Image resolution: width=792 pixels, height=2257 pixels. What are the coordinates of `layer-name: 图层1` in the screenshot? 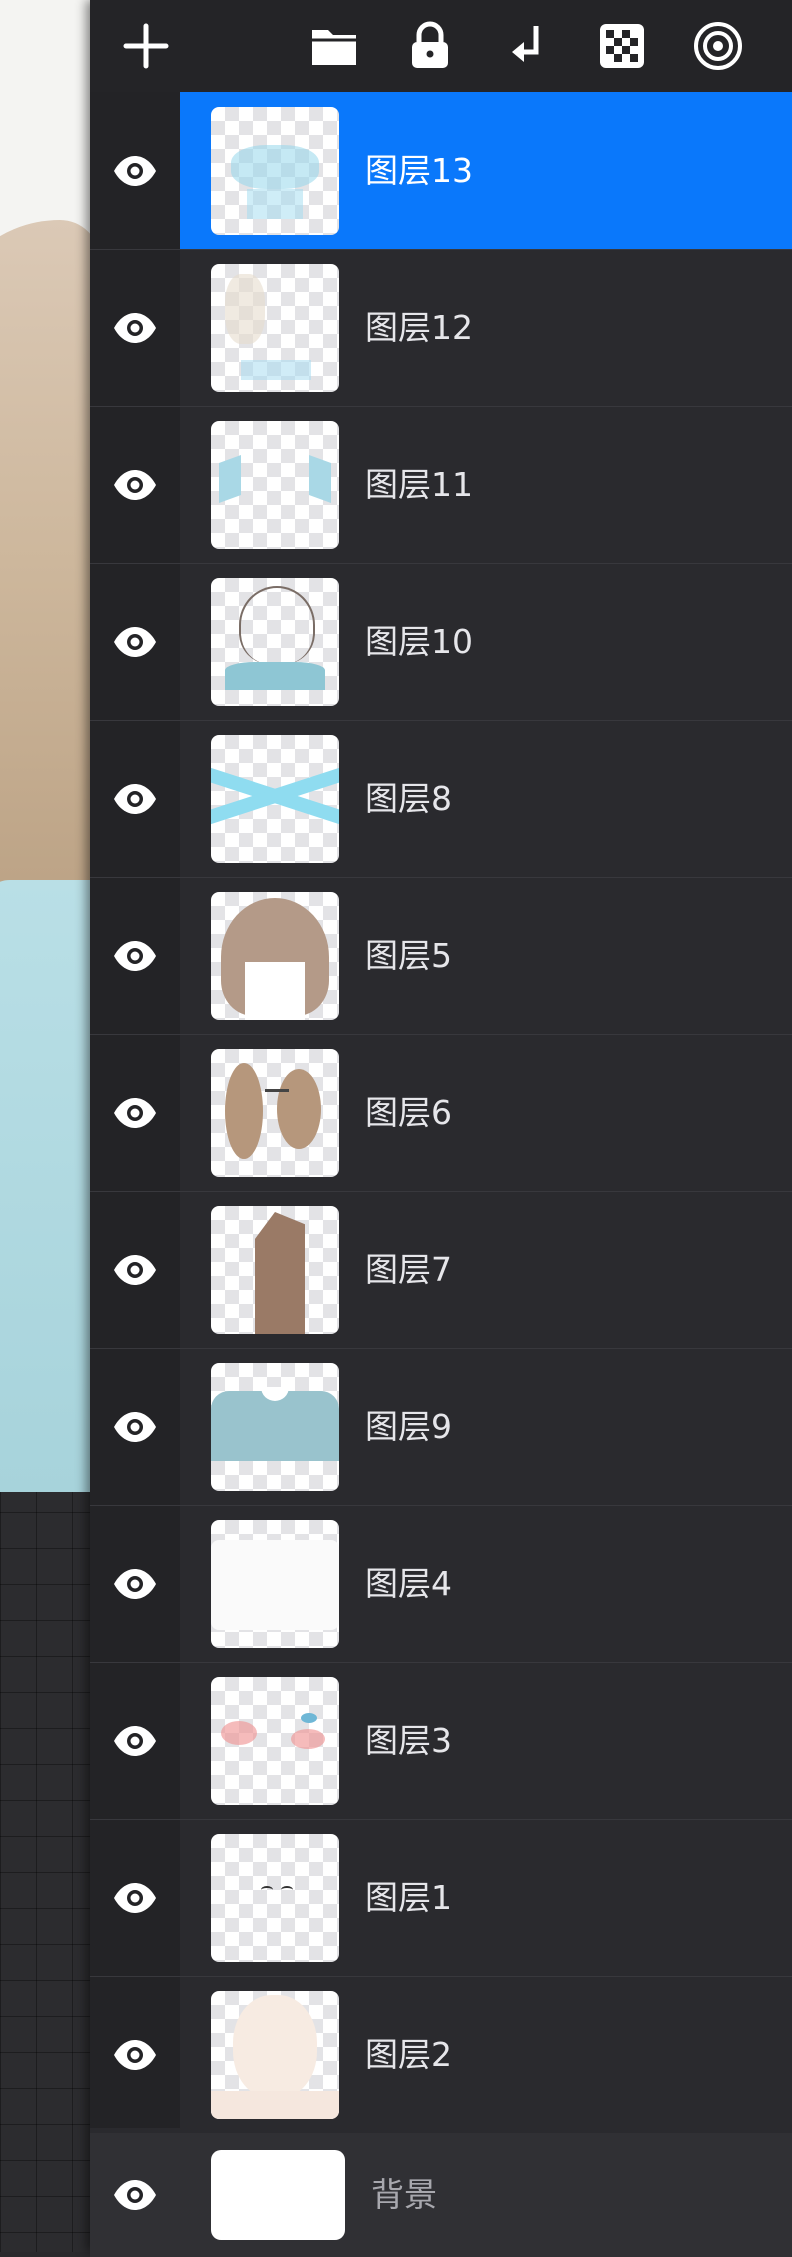 It's located at (408, 1897).